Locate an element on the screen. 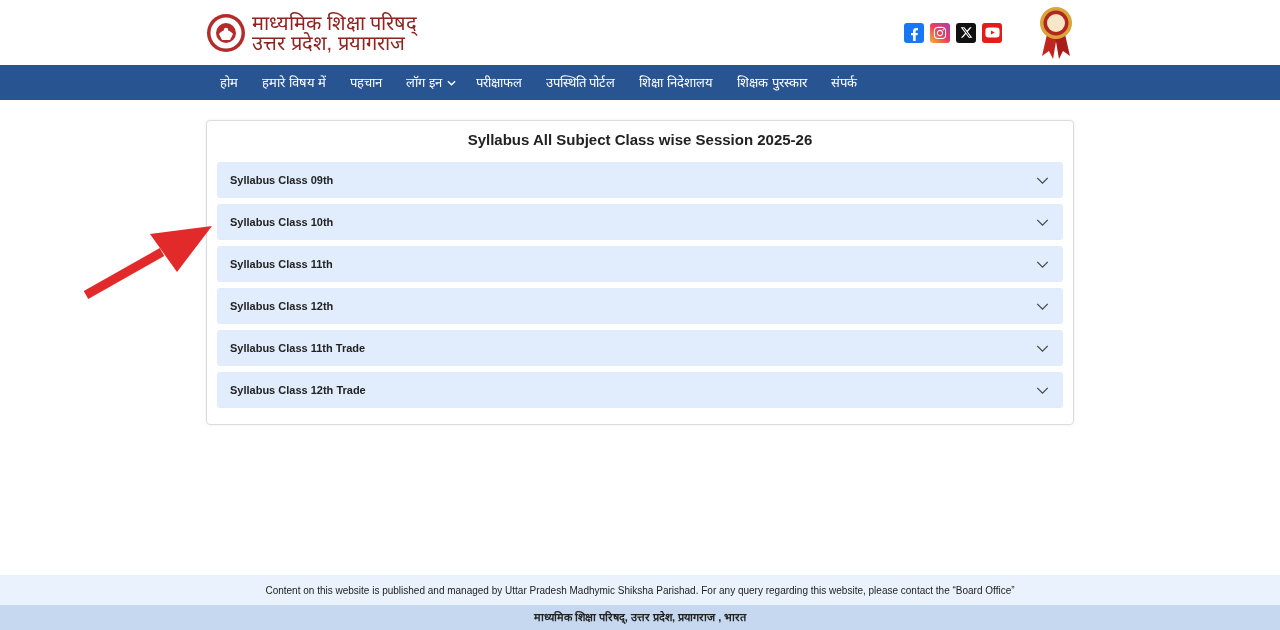  footer-notice: Content on this website is published and managed by Uttar Pradesh Madhymic Shiksha Parishad. For any query regarding this website, please contact the “Board Office” is located at coordinates (640, 590).